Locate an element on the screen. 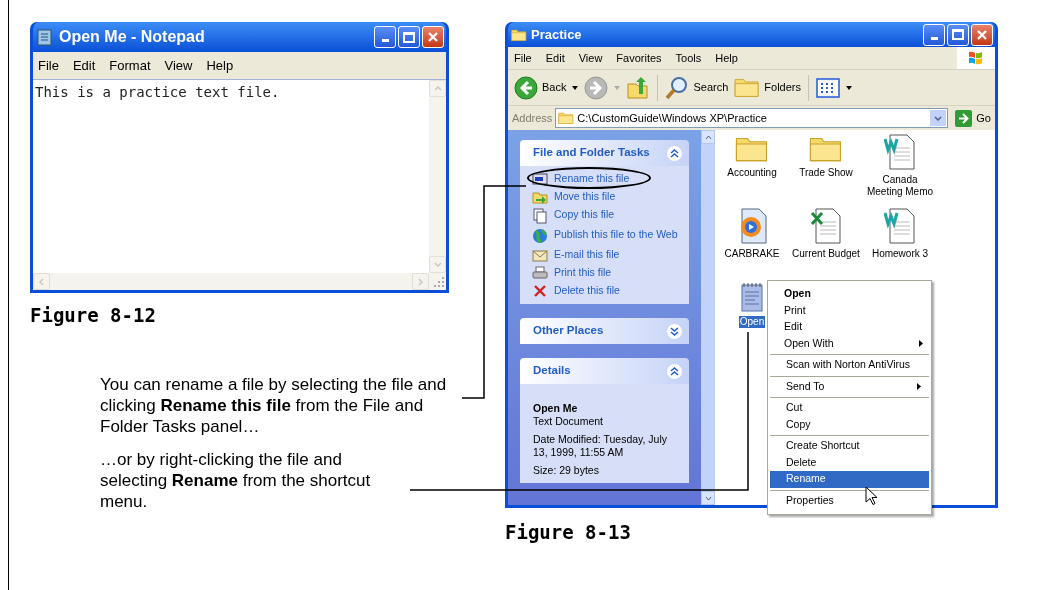  folder-up-icon is located at coordinates (638, 87).